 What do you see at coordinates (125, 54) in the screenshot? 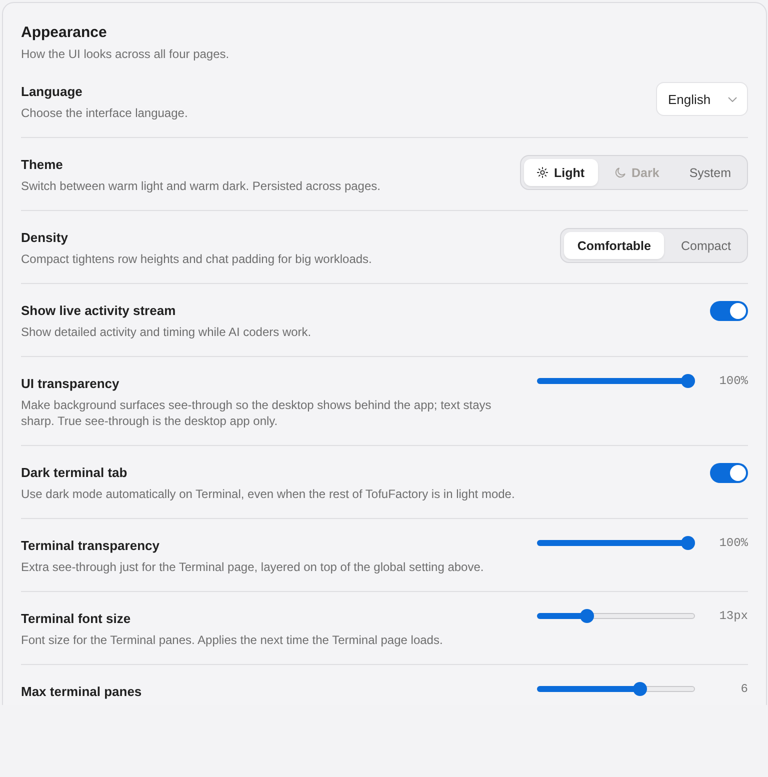
I see `section-subtitle: How the UI looks across all four pages.` at bounding box center [125, 54].